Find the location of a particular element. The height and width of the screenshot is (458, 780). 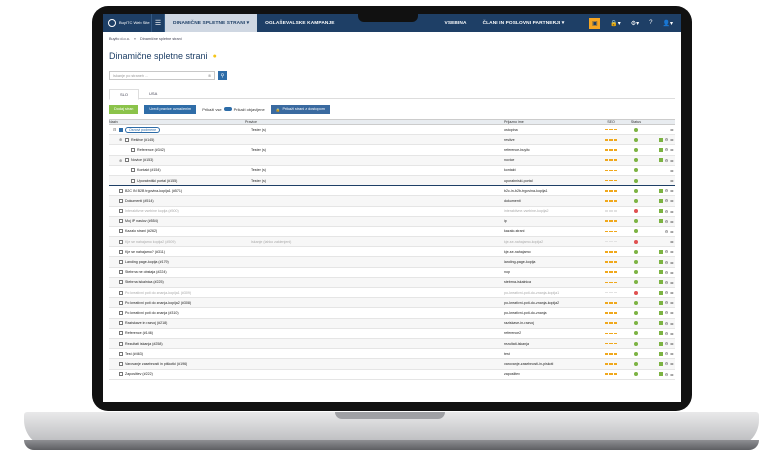

settings-menu-icon: ⚙▾ is located at coordinates (635, 23).